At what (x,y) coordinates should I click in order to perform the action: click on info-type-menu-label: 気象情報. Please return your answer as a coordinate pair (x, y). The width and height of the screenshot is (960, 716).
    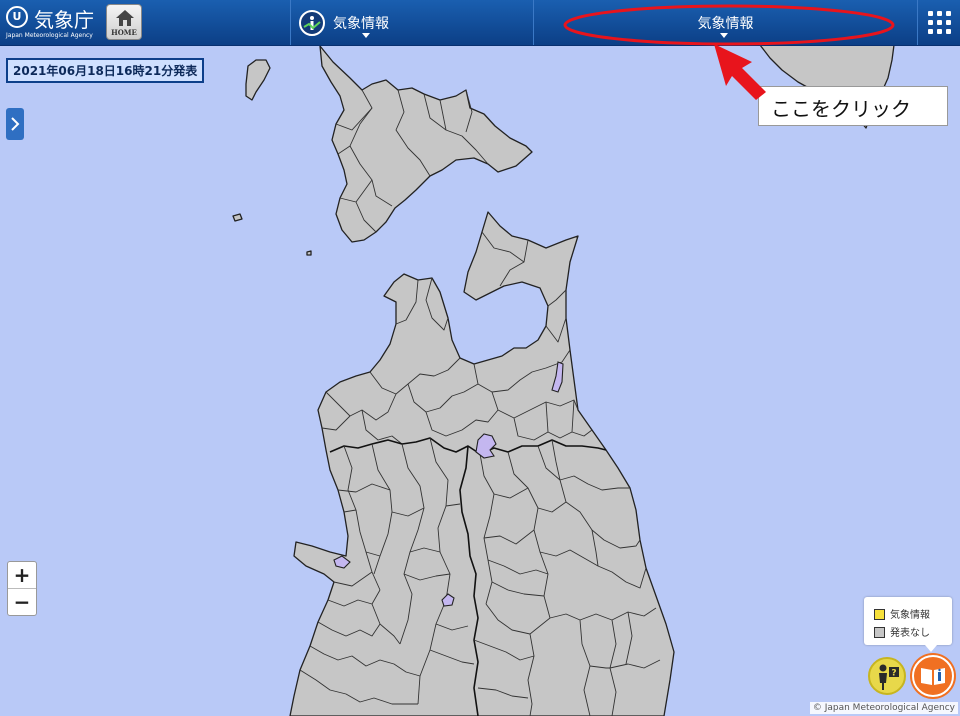
    Looking at the image, I should click on (361, 24).